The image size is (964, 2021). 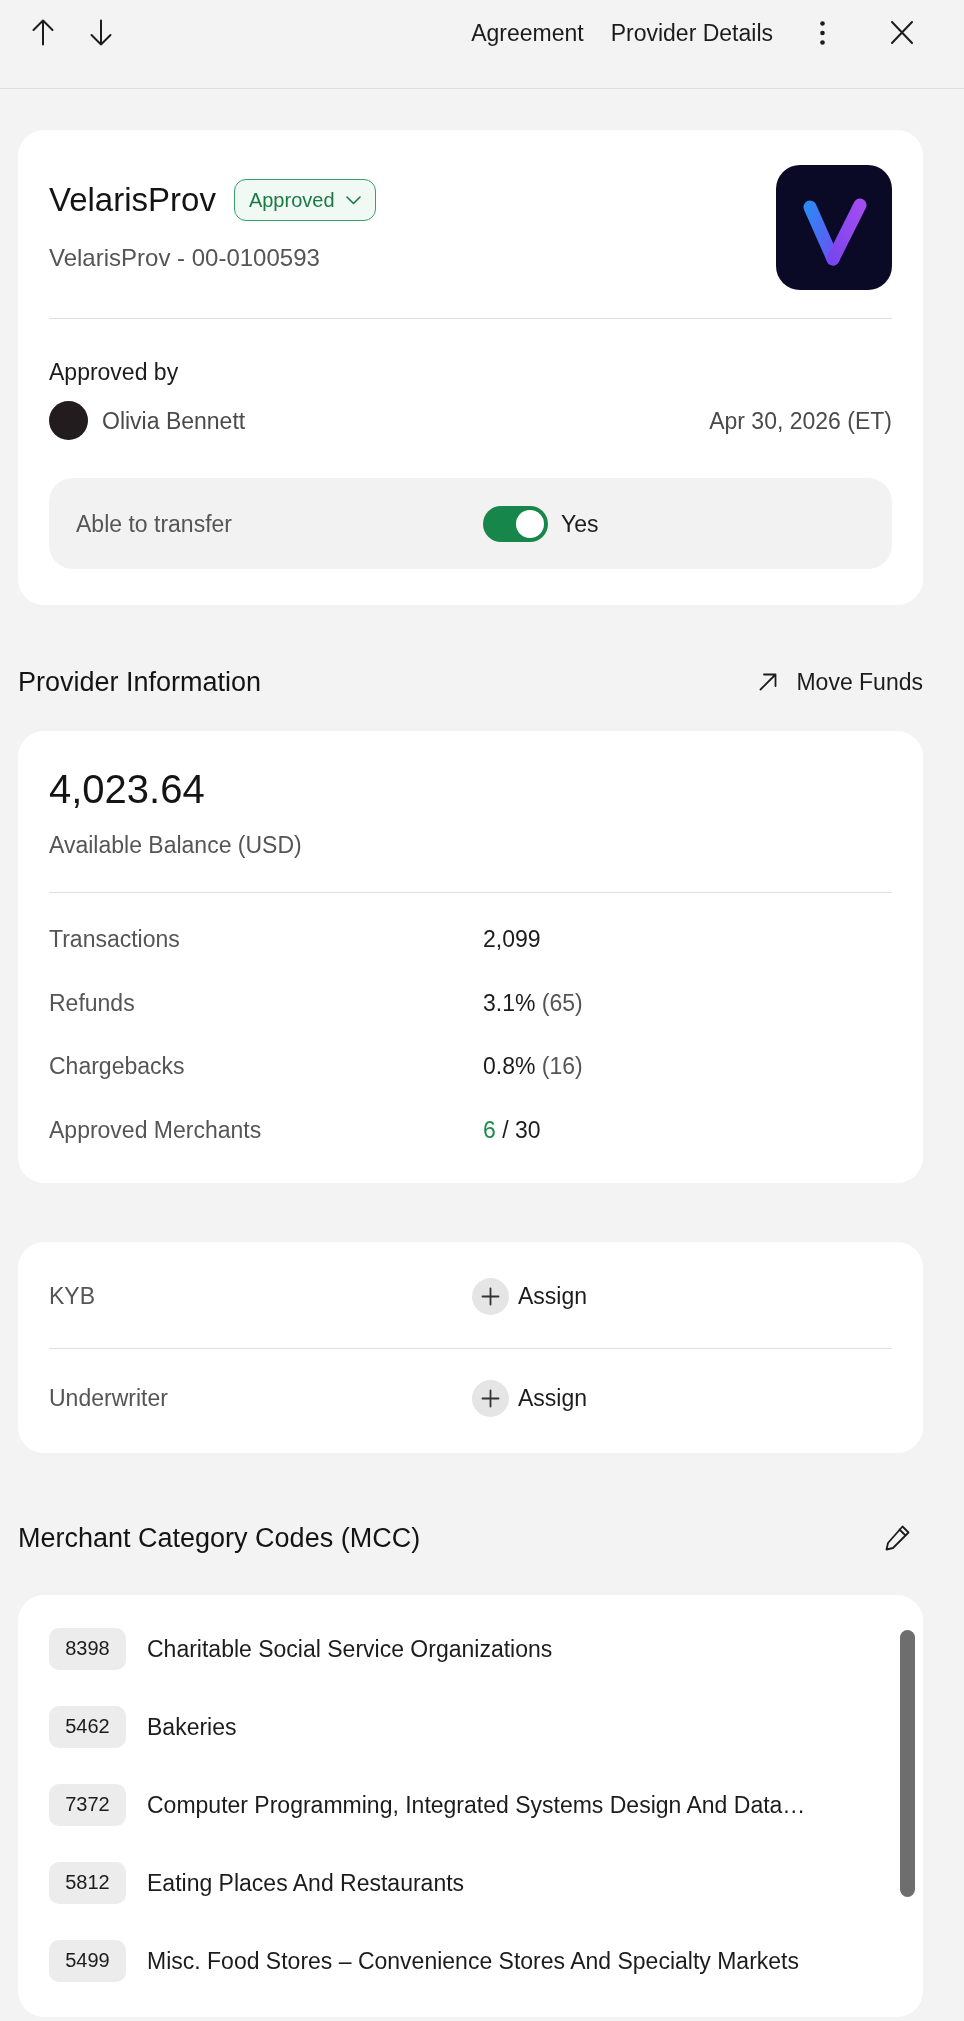 What do you see at coordinates (304, 200) in the screenshot?
I see `status-dropdown: Approved` at bounding box center [304, 200].